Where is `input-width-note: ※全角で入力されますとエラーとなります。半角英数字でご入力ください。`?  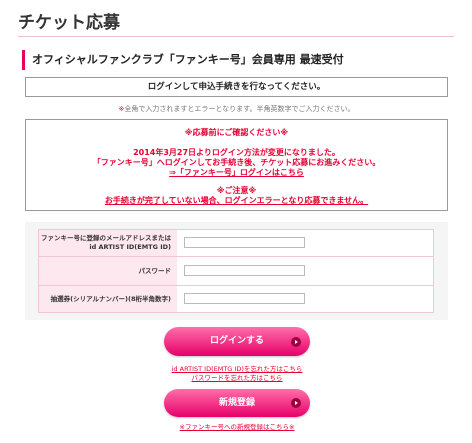
input-width-note: ※全角で入力されますとエラーとなります。半角英数字でご入力ください。 is located at coordinates (236, 109).